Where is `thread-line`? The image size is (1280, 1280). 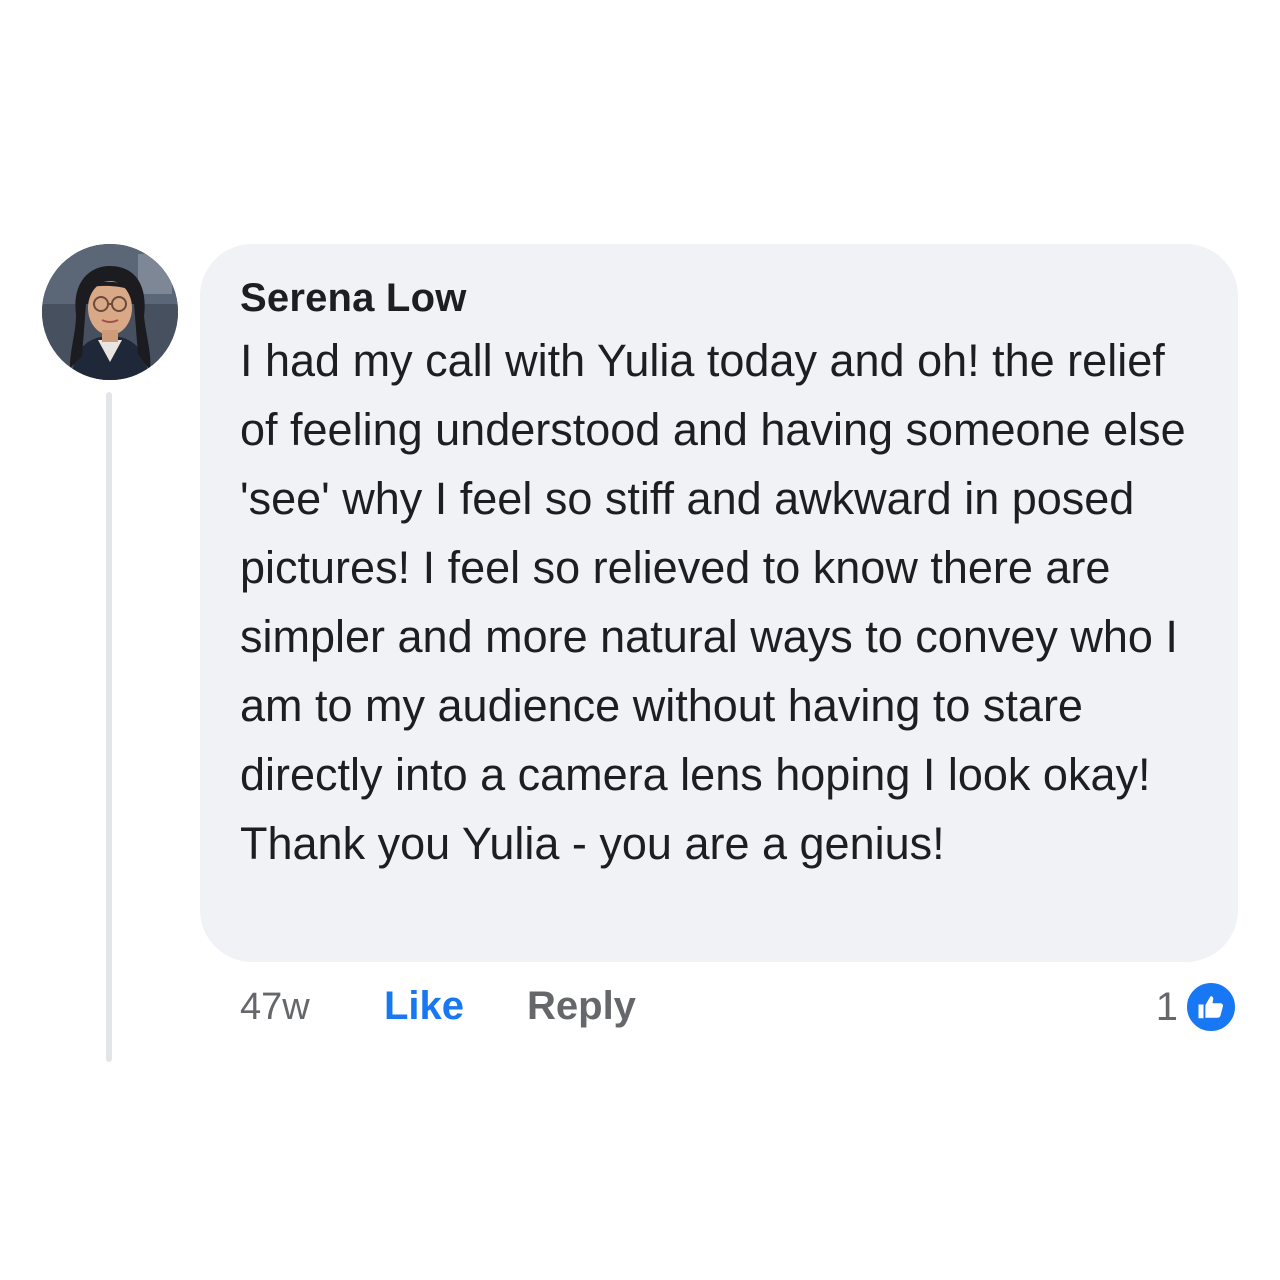
thread-line is located at coordinates (109, 727).